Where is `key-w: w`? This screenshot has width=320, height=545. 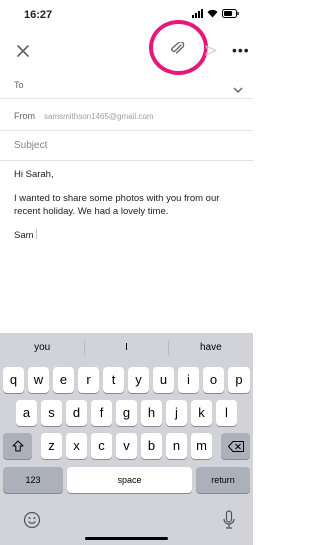
key-w: w is located at coordinates (38, 380).